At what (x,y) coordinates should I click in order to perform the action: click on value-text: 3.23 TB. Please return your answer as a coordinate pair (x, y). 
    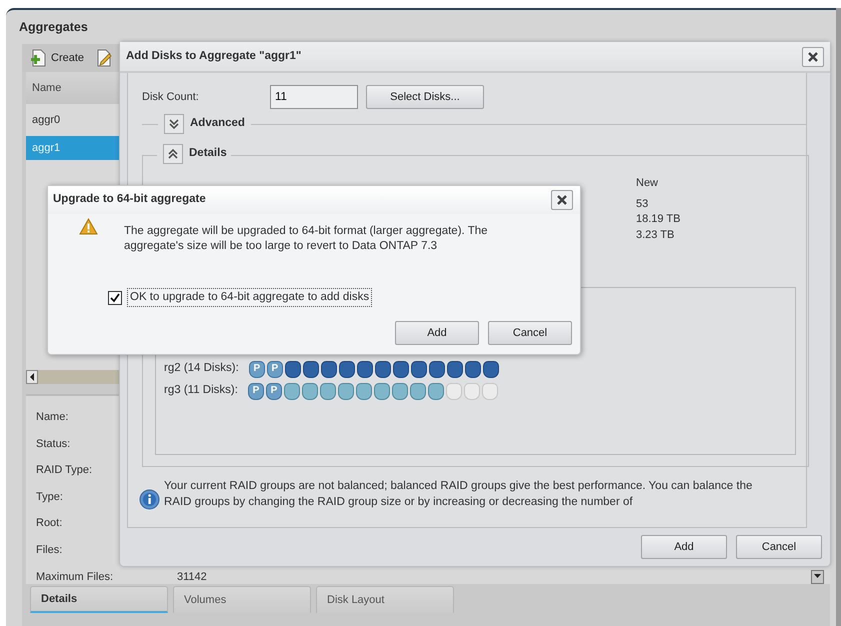
    Looking at the image, I should click on (656, 235).